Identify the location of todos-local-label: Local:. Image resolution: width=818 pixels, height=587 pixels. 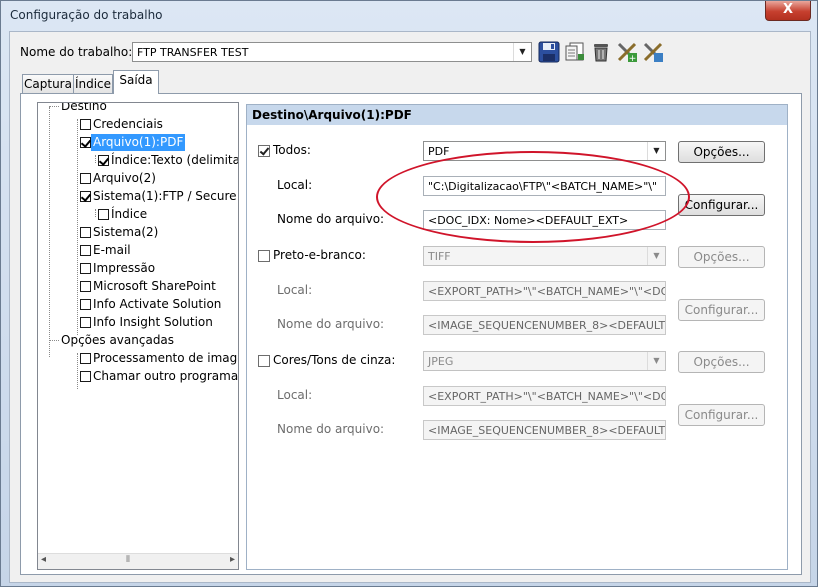
(295, 185).